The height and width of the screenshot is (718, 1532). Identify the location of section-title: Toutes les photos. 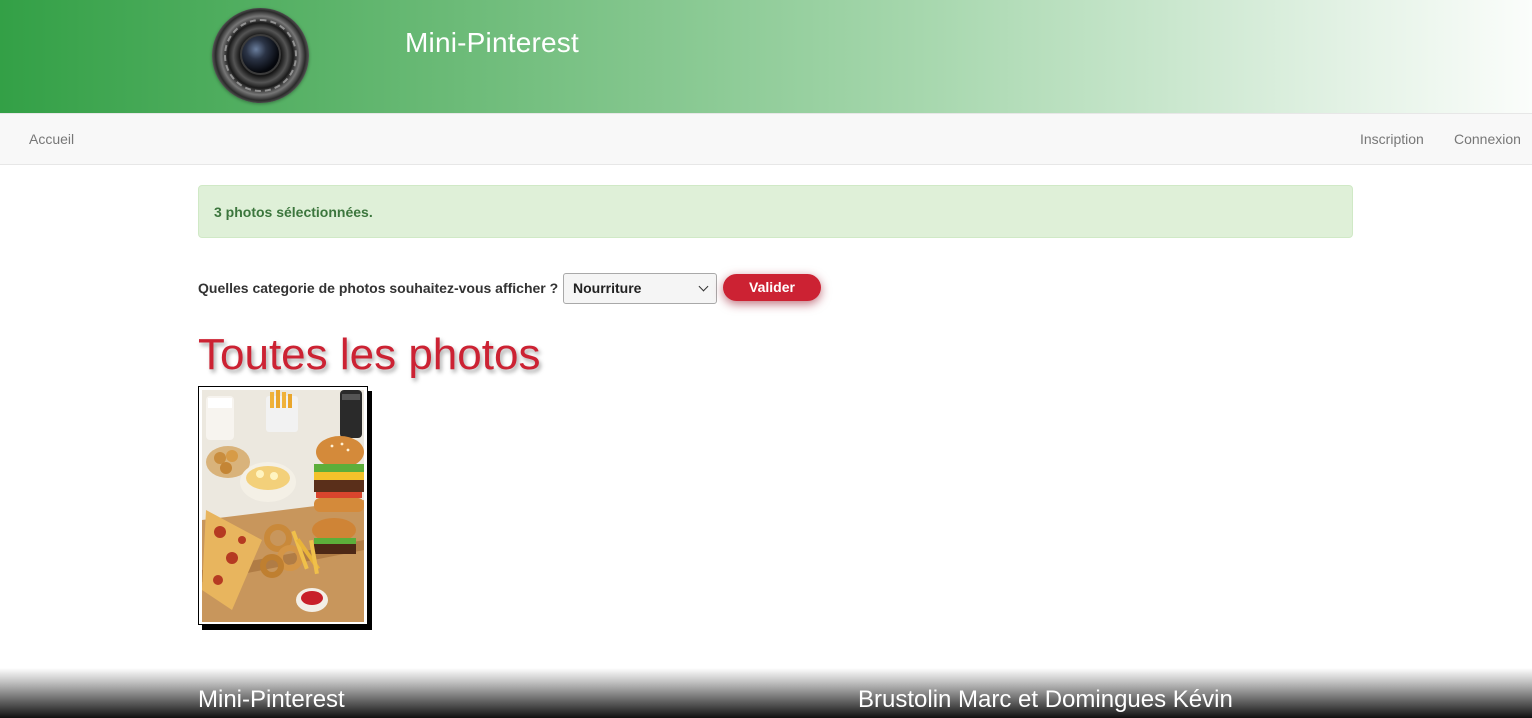
(369, 354).